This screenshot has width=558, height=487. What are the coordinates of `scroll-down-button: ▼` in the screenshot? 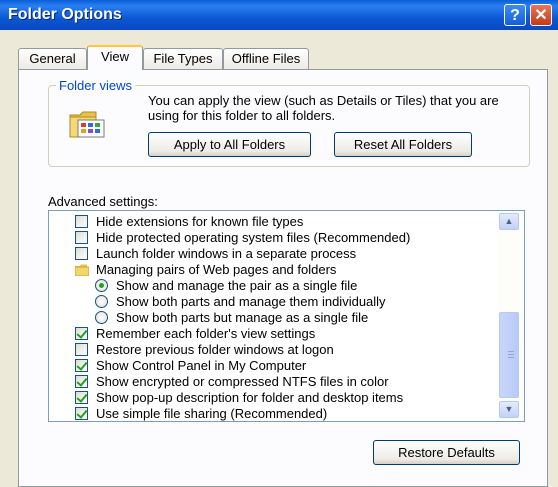 It's located at (509, 409).